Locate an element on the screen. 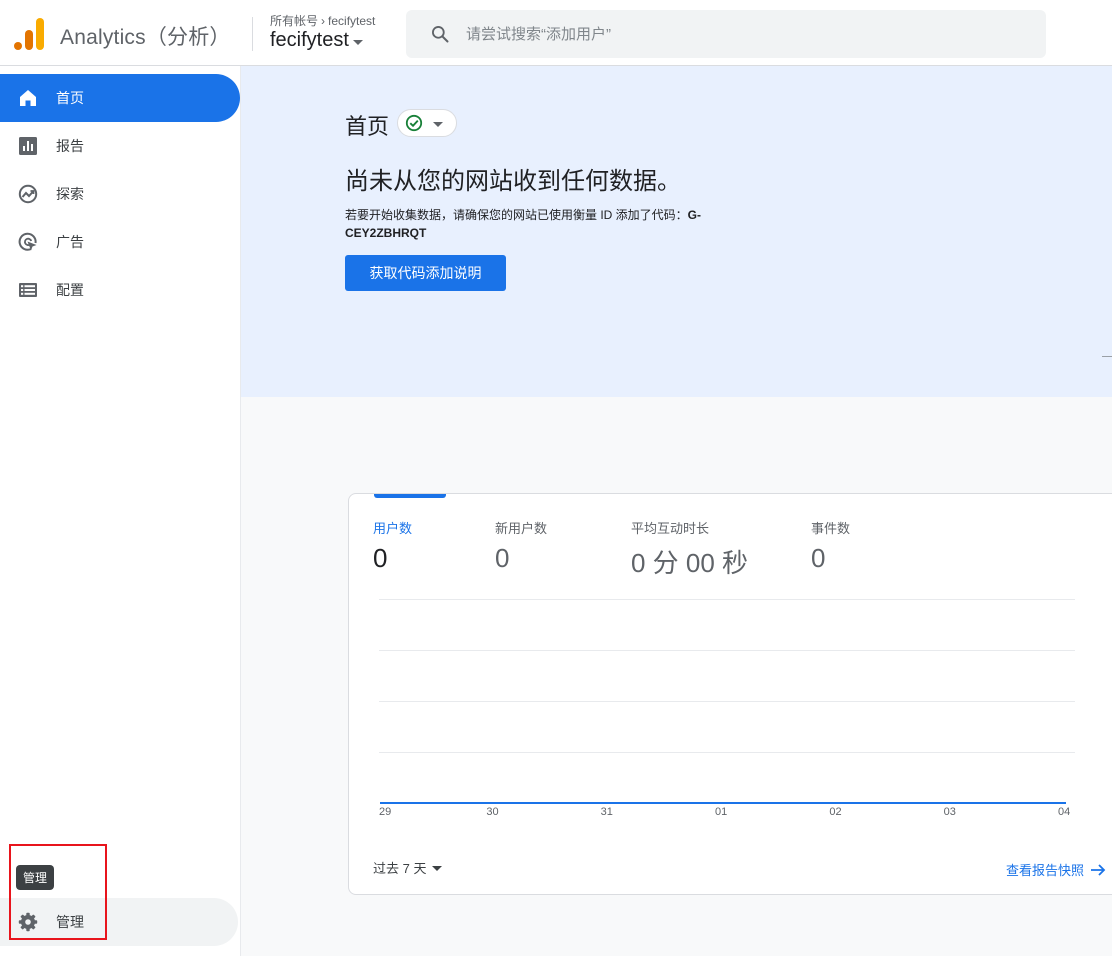 This screenshot has height=956, width=1112. sidebar-item-label: 首页 is located at coordinates (70, 98).